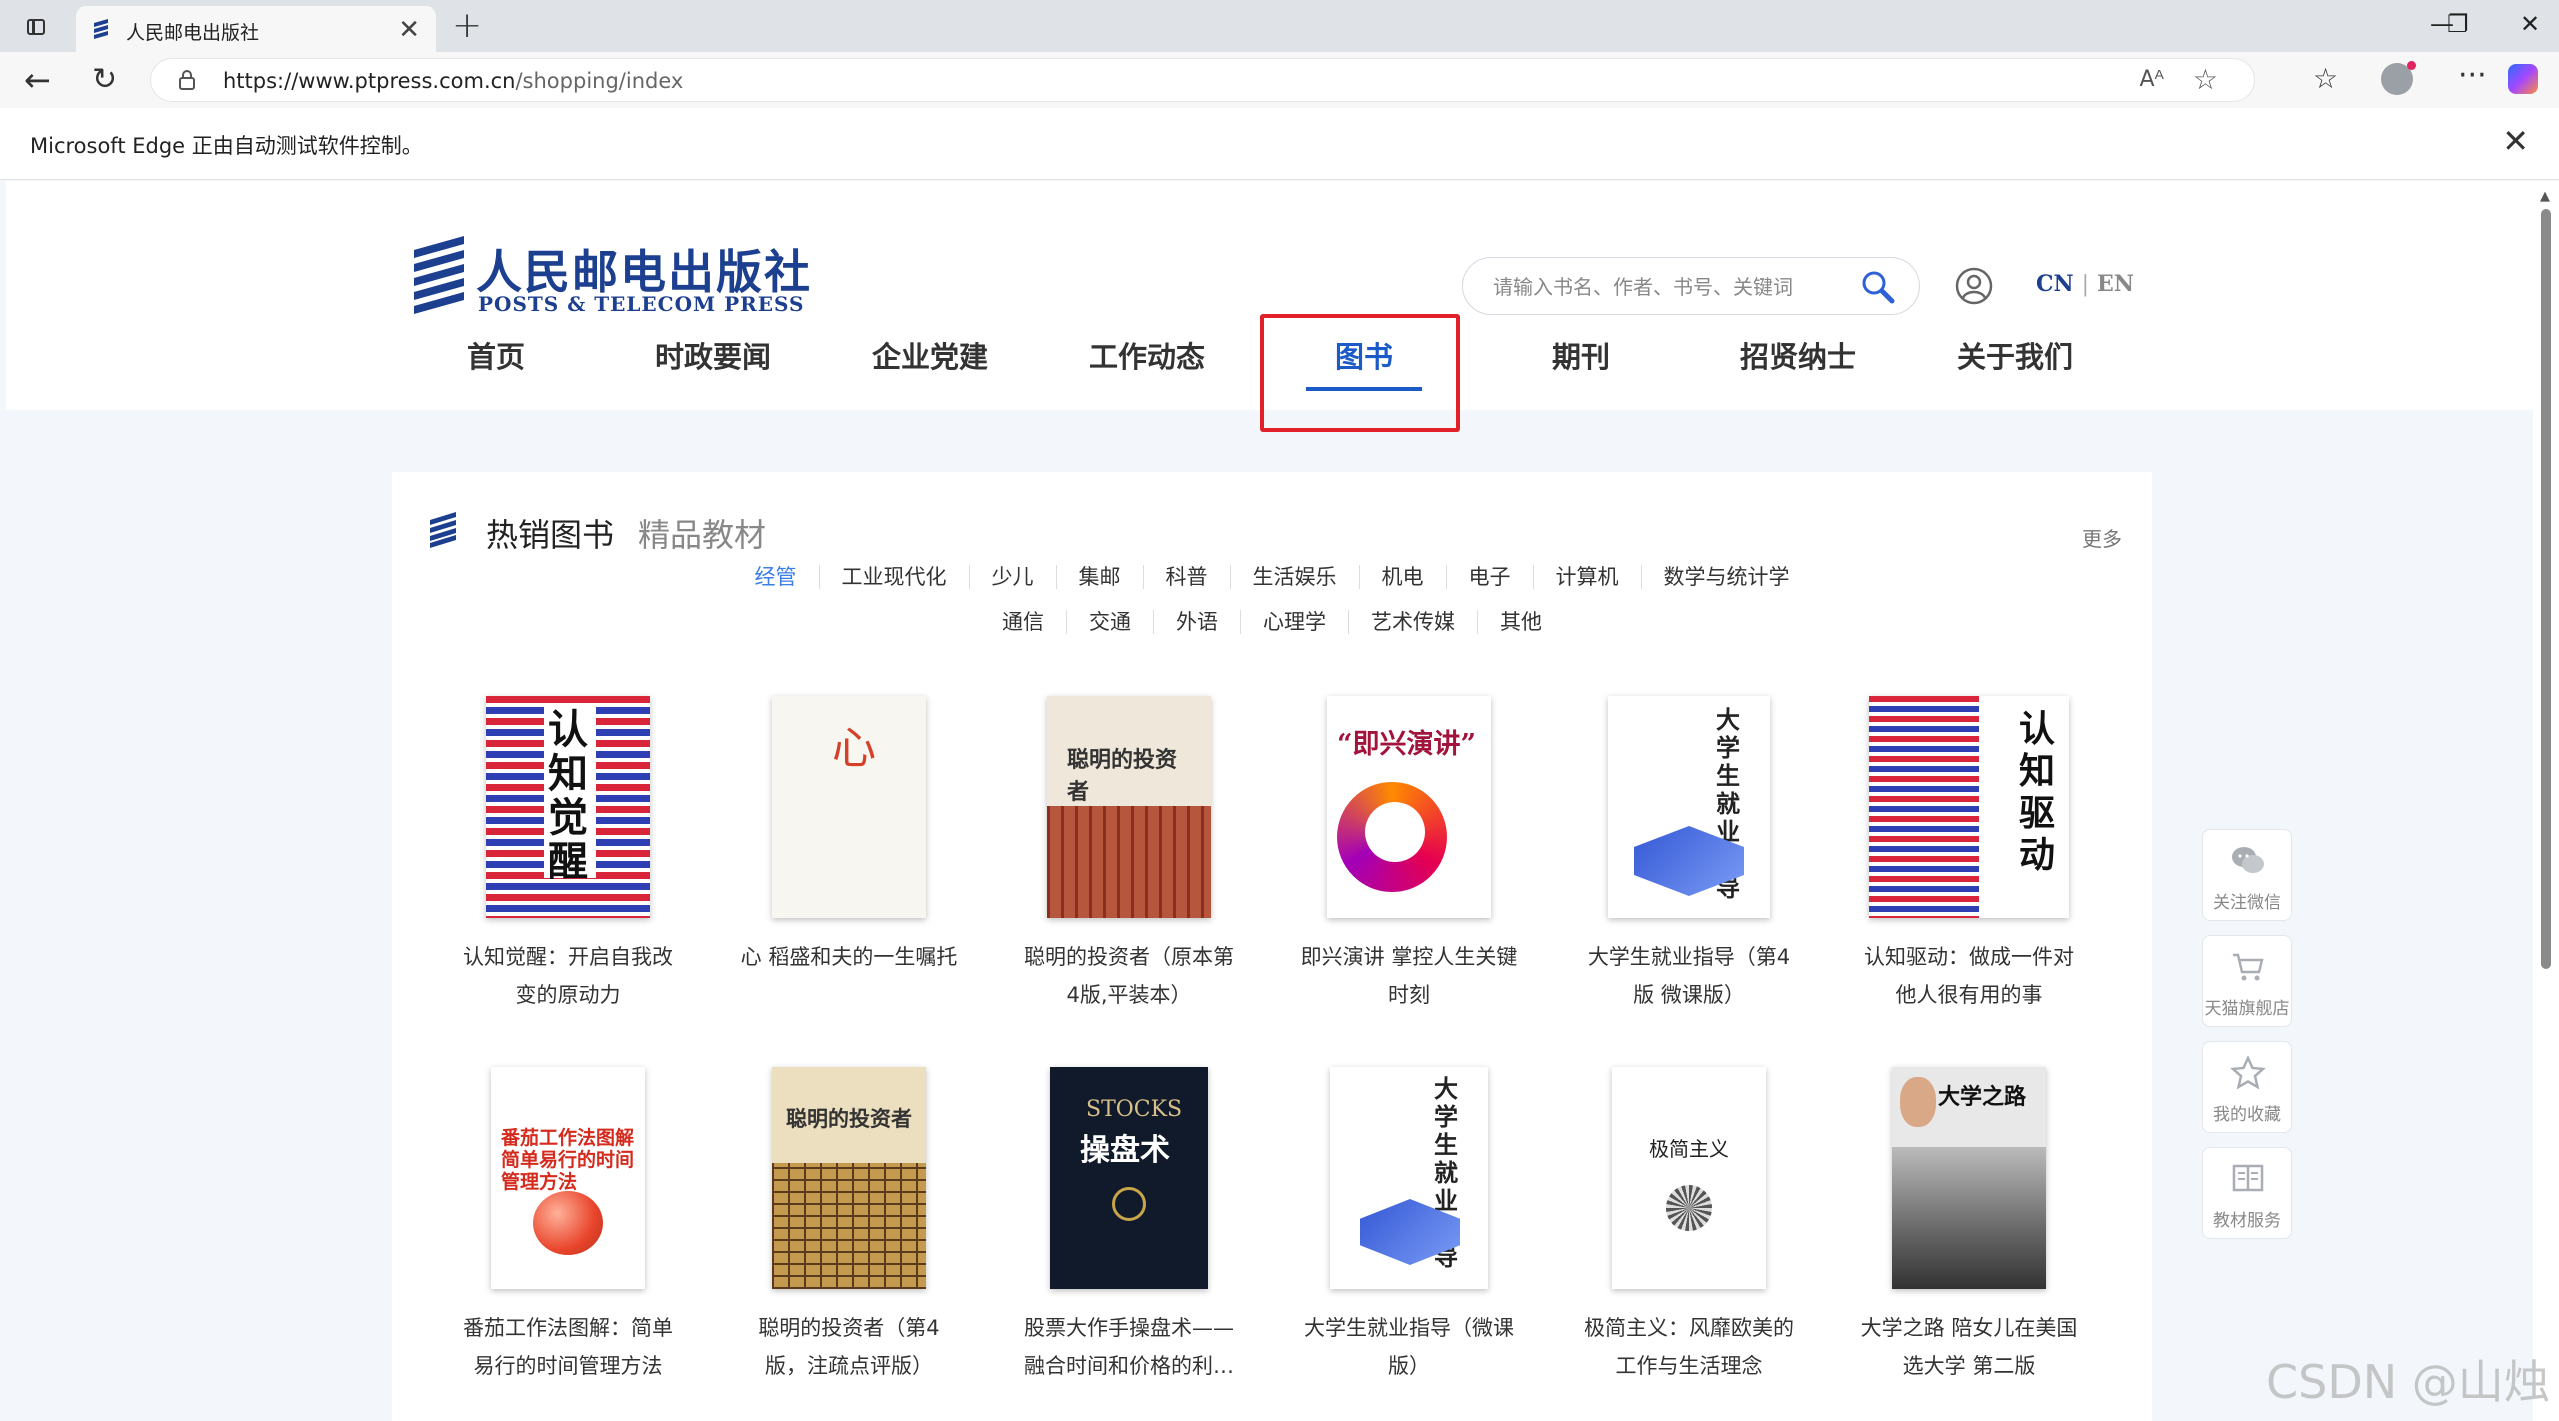 This screenshot has height=1421, width=2559. I want to click on category-item: 少儿, so click(1013, 577).